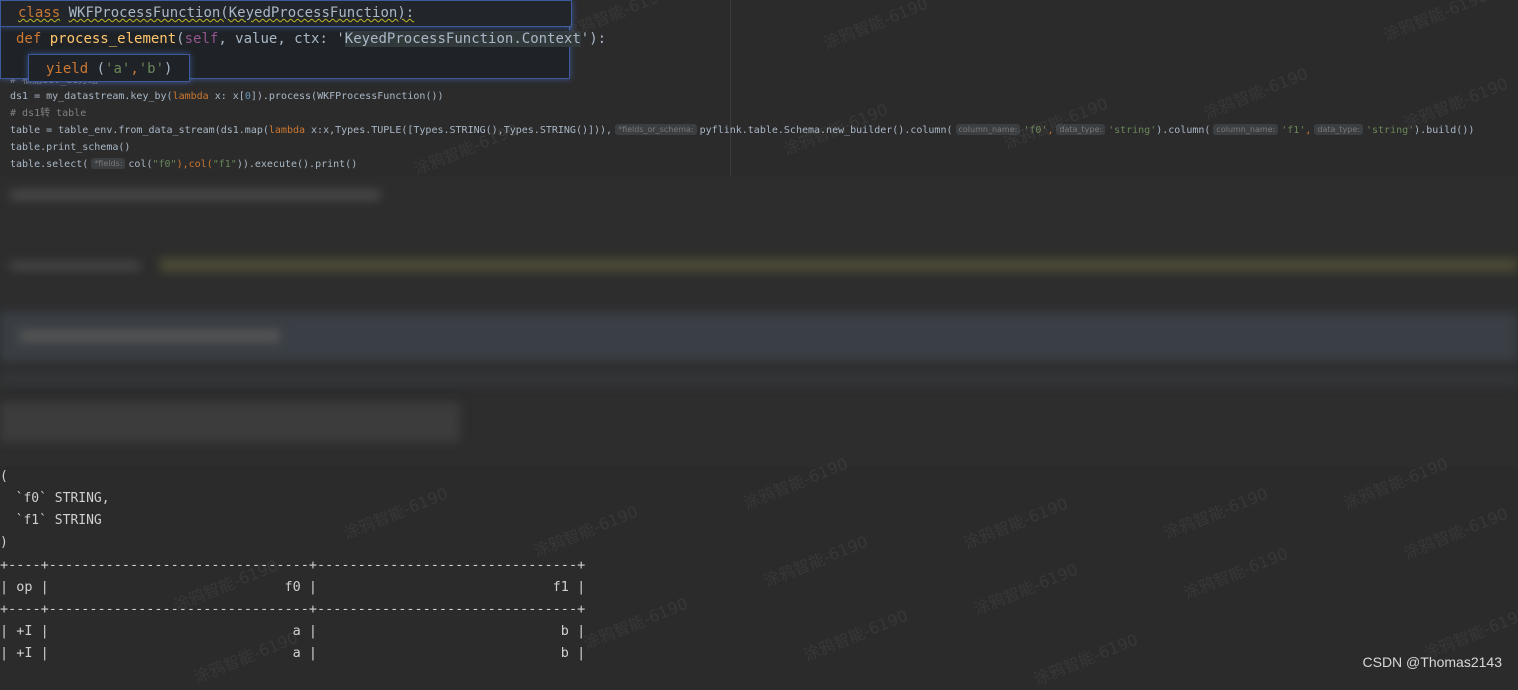 The image size is (1518, 690). What do you see at coordinates (1338, 129) in the screenshot?
I see `param-hint-data-type-2: data_type:` at bounding box center [1338, 129].